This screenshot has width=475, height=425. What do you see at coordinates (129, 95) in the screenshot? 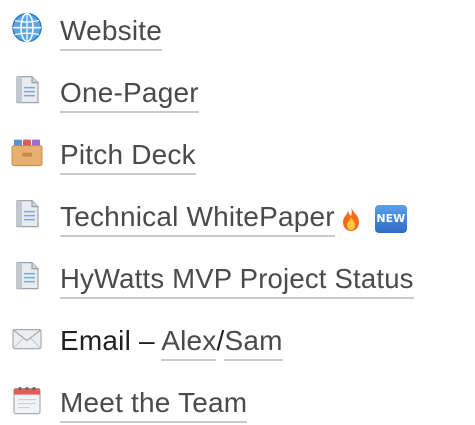
I see `one-pager-link: One-Pager` at bounding box center [129, 95].